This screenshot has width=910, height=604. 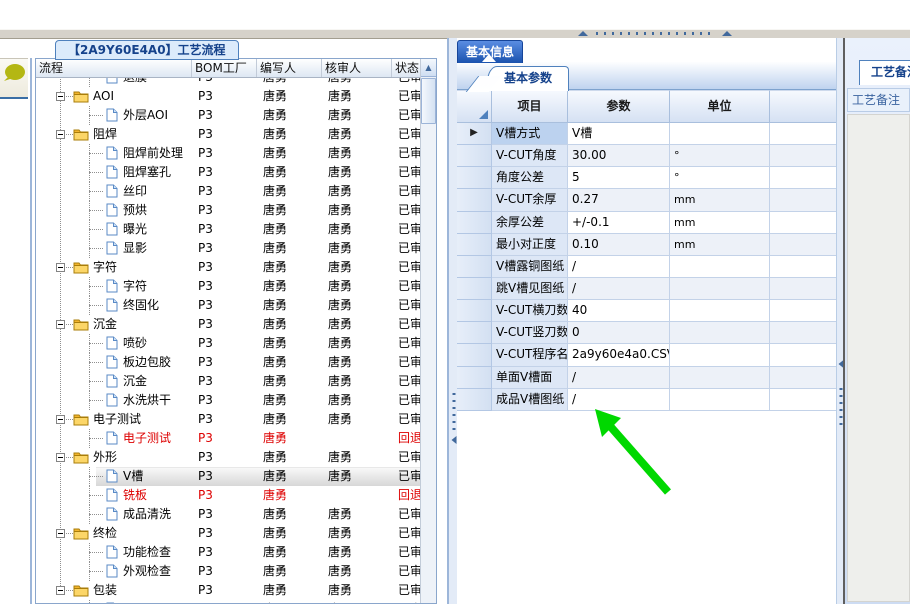 What do you see at coordinates (114, 533) in the screenshot?
I see `tree-row-name-cell: 终检` at bounding box center [114, 533].